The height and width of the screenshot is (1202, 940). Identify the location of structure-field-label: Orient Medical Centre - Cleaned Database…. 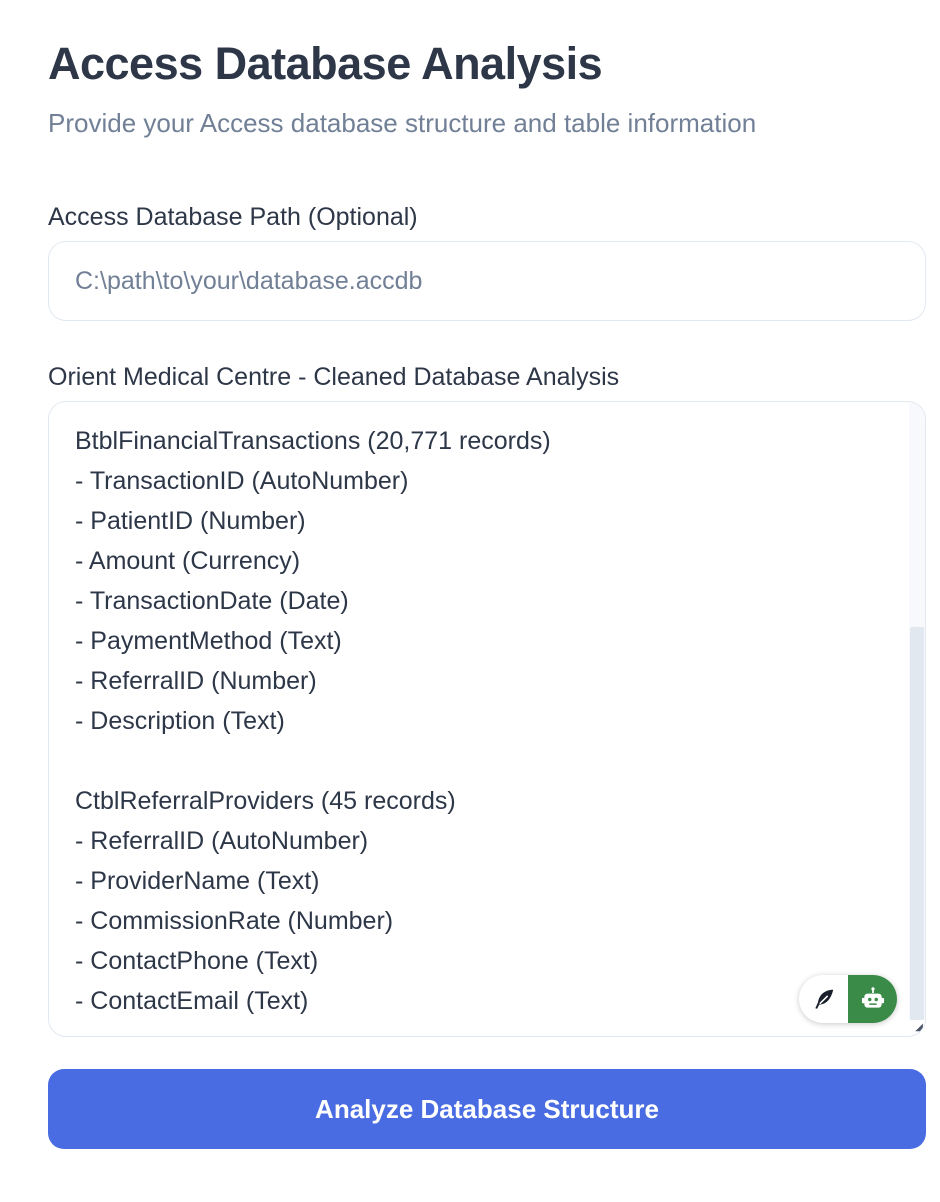
(334, 377).